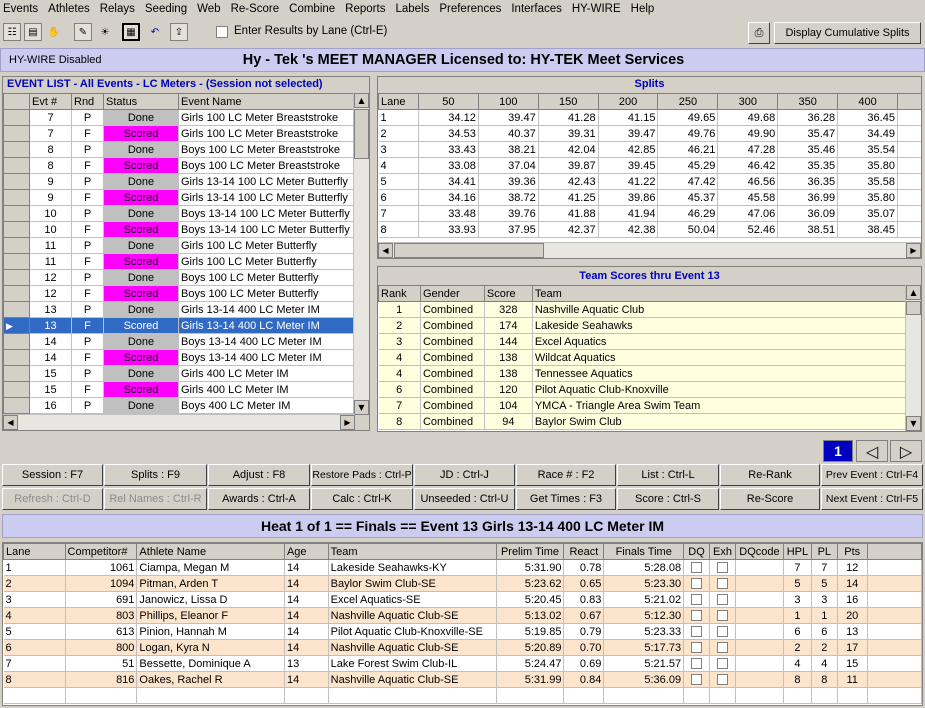 The height and width of the screenshot is (708, 925). Describe the element at coordinates (643, 9) in the screenshot. I see `menu-help: Help` at that location.